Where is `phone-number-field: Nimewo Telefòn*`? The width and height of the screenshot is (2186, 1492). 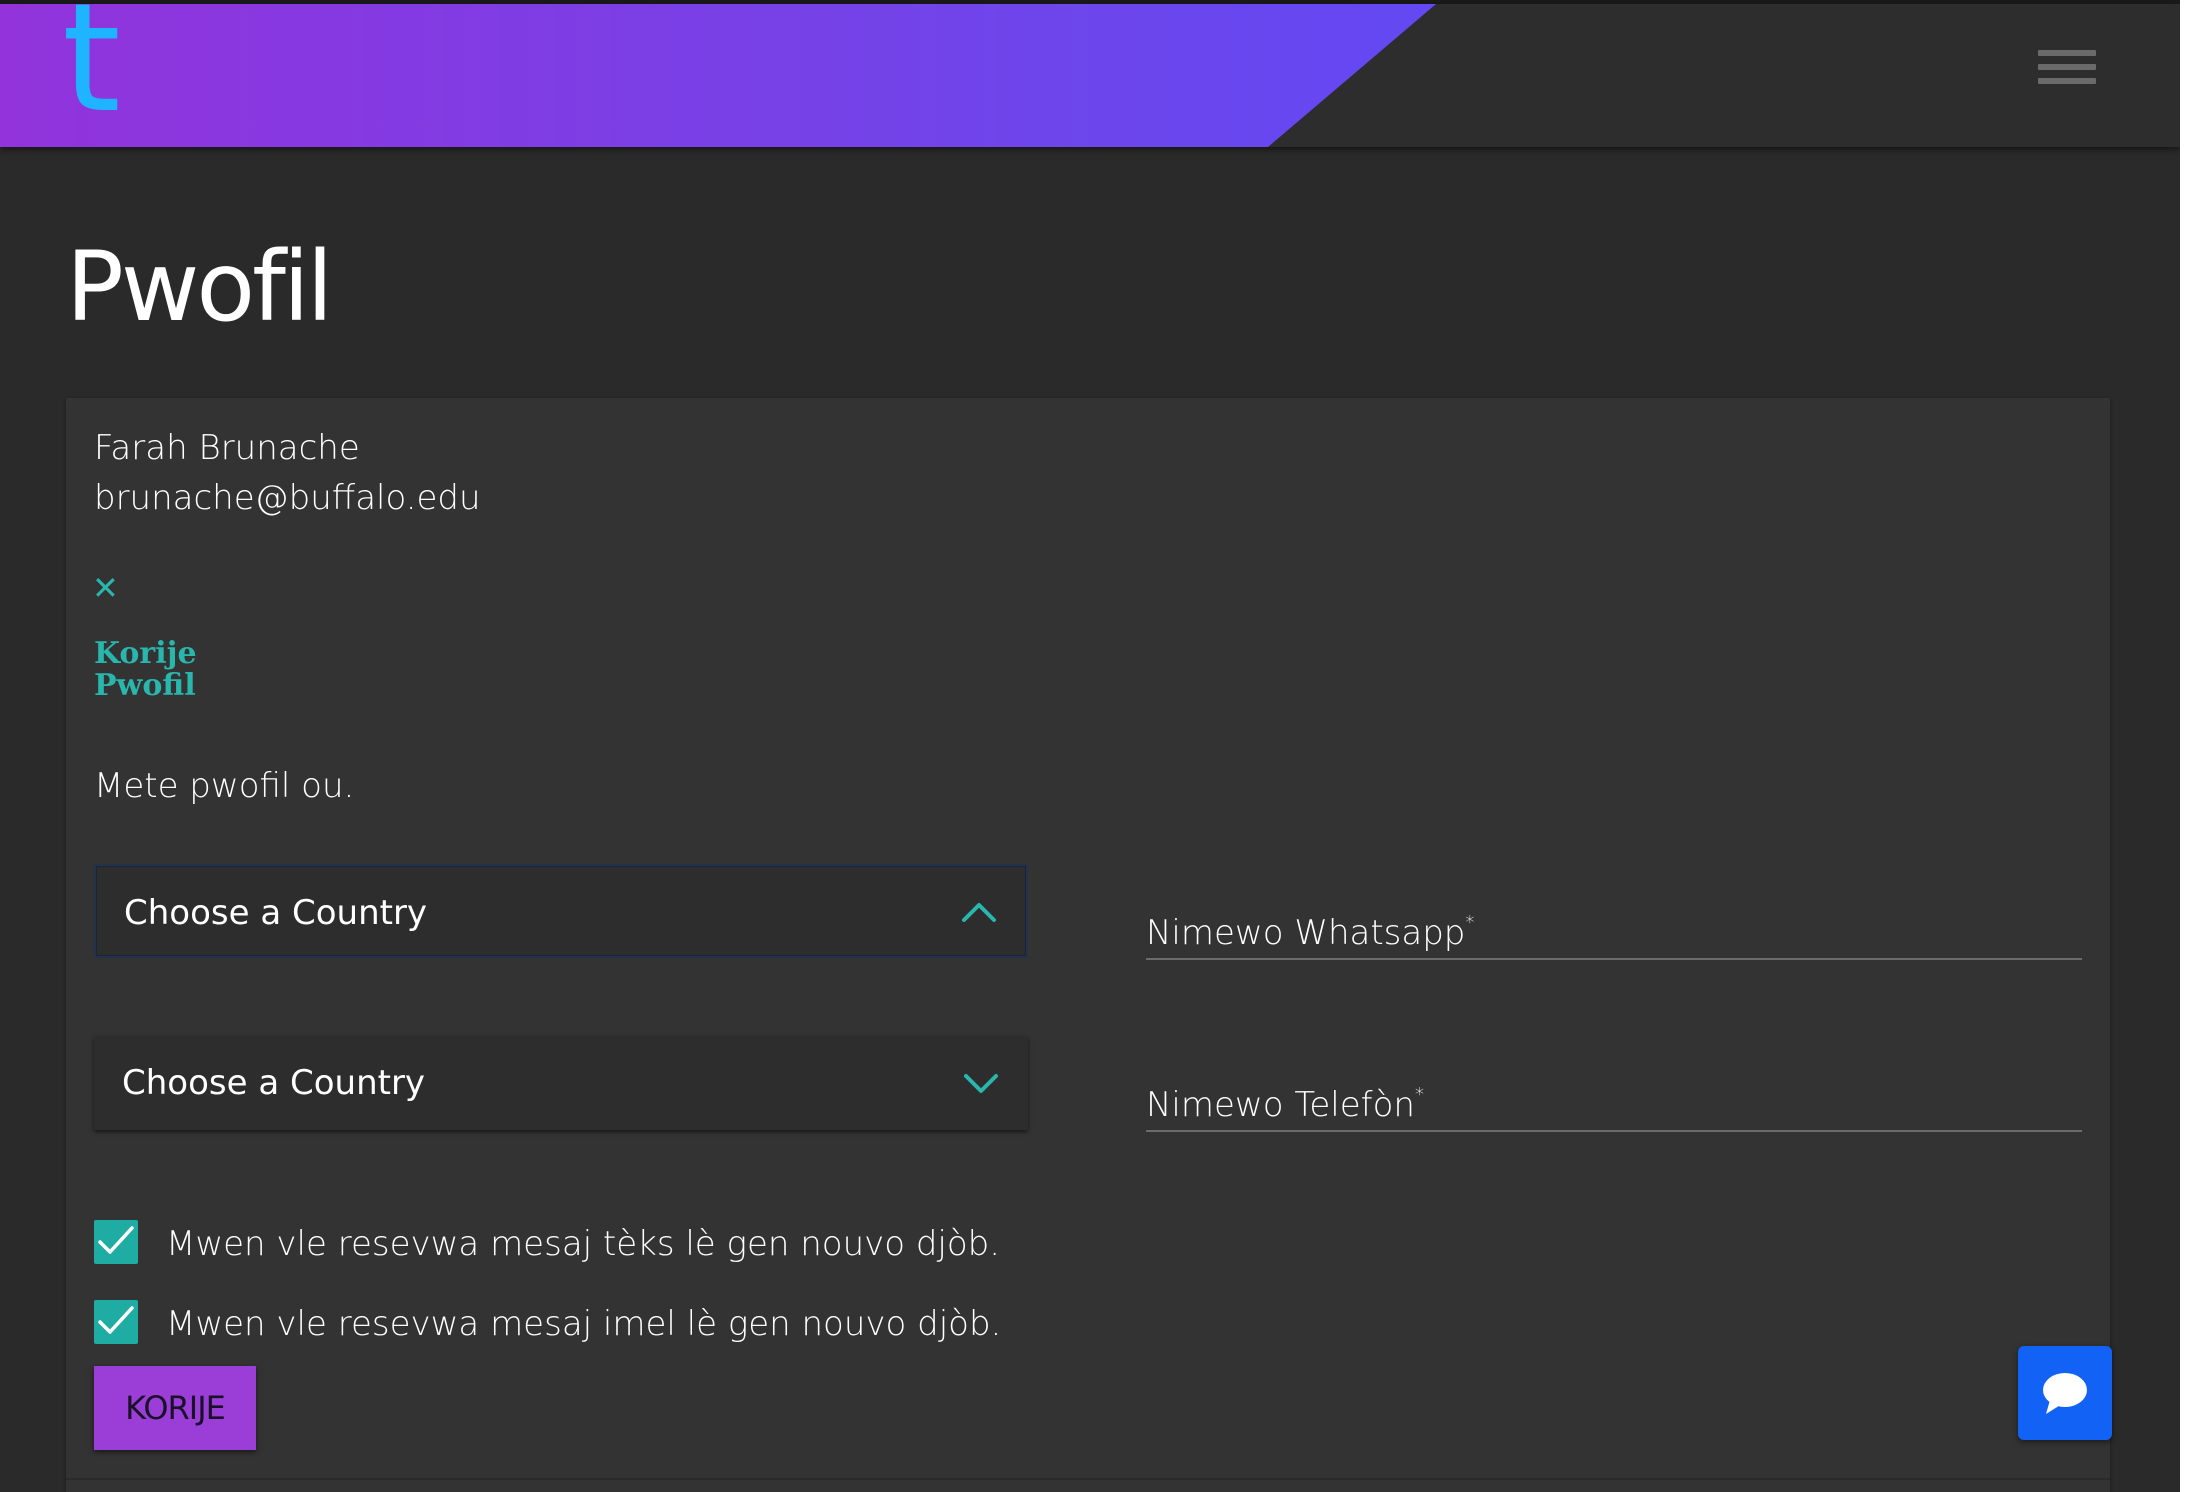
phone-number-field: Nimewo Telefòn* is located at coordinates (1614, 1101).